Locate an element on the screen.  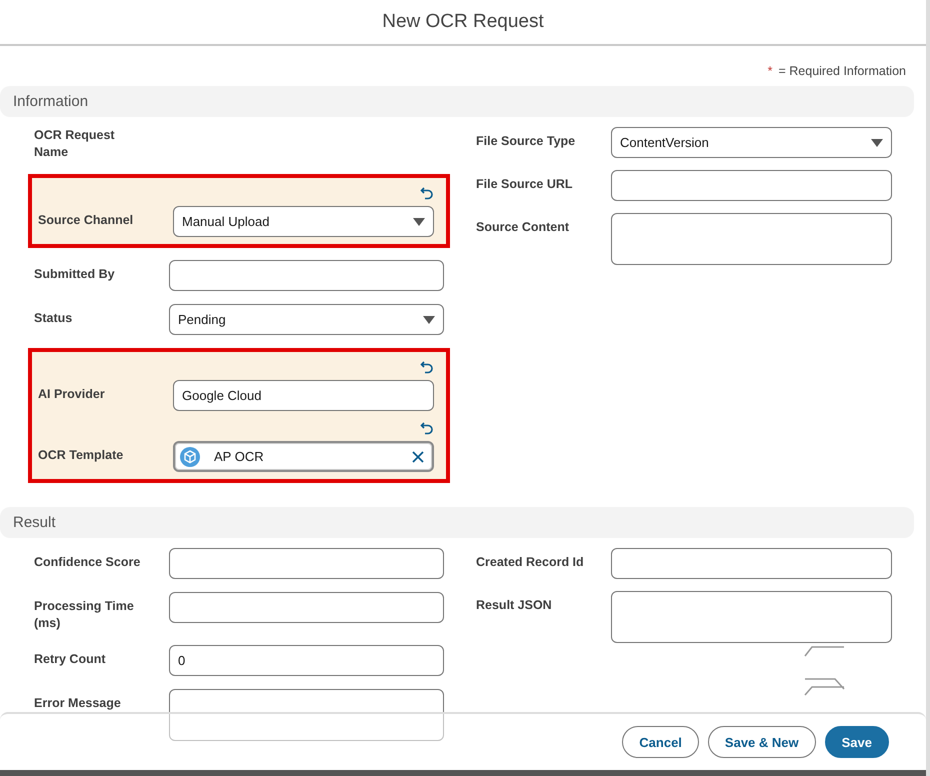
select-field: Manual Upload is located at coordinates (303, 221).